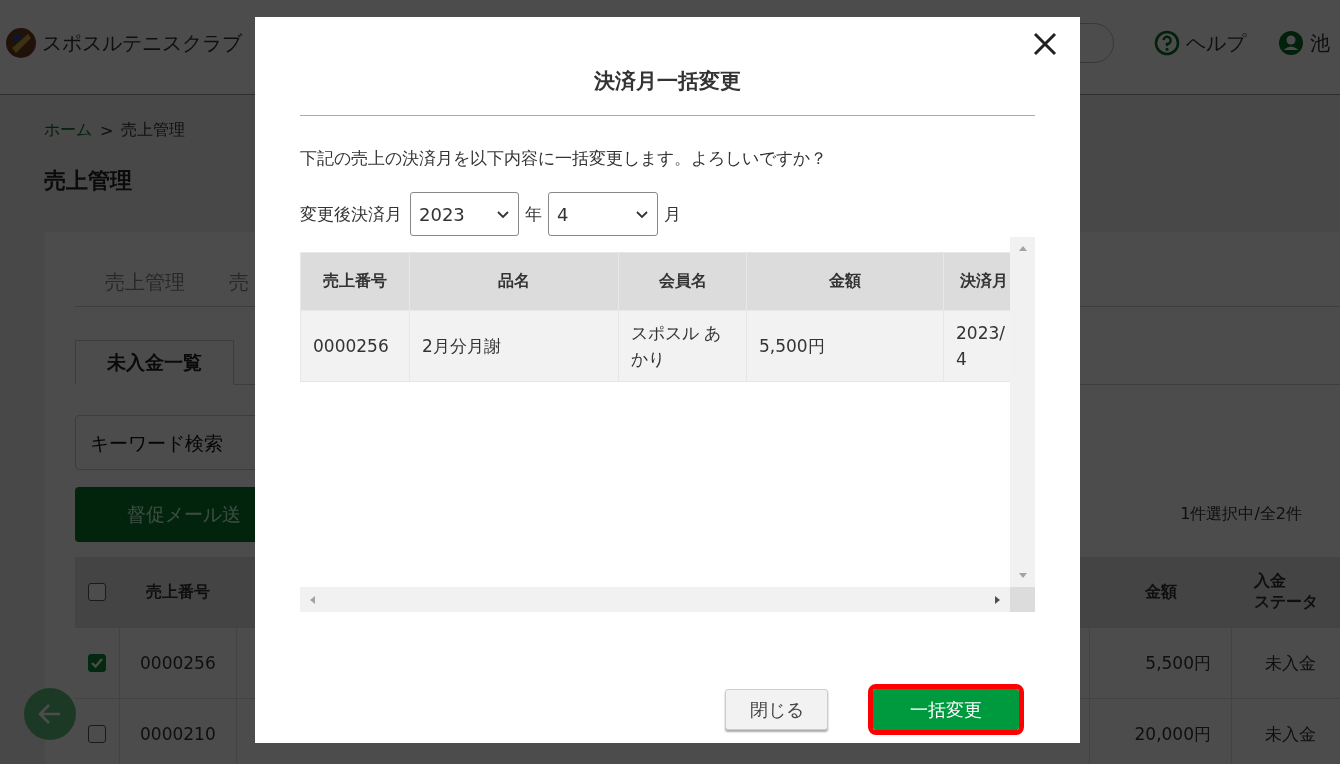  What do you see at coordinates (464, 214) in the screenshot?
I see `select-field: 2023` at bounding box center [464, 214].